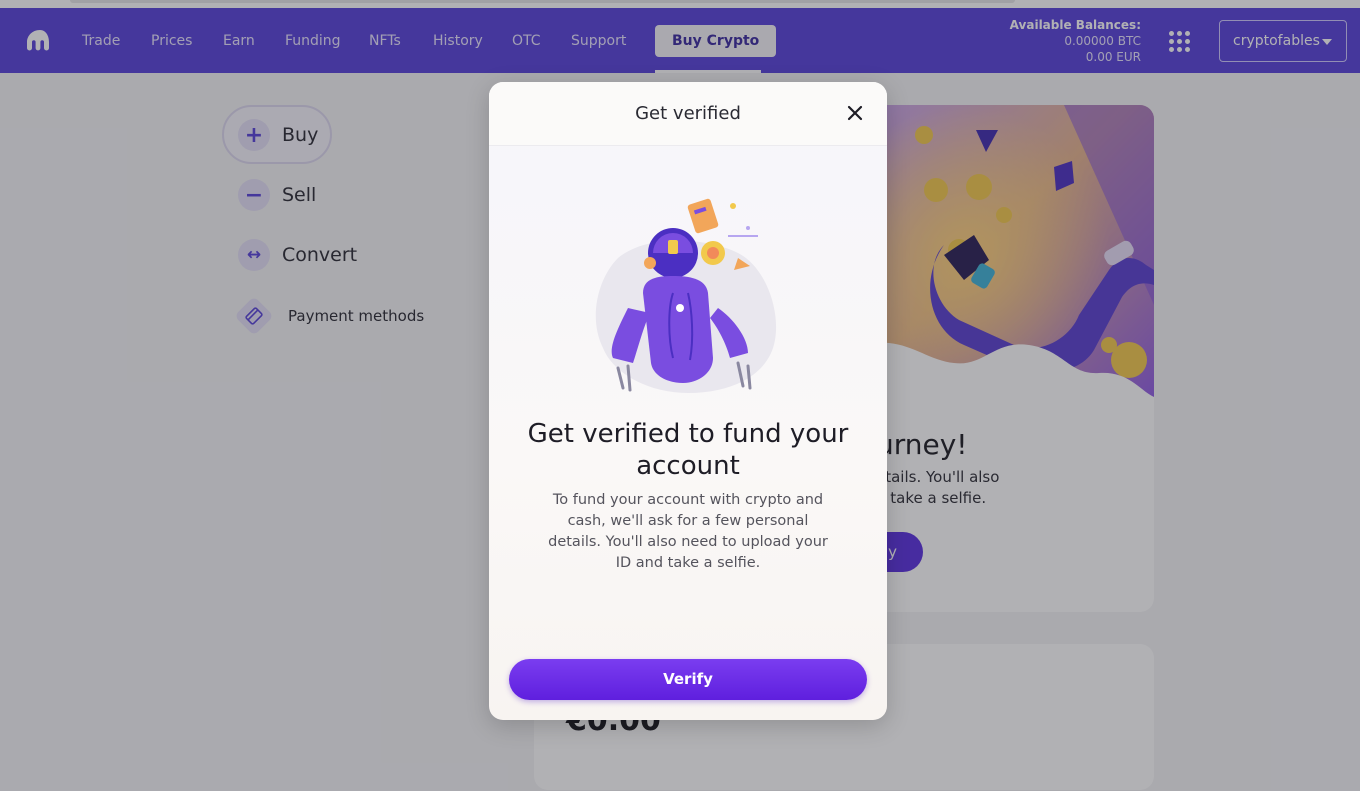 This screenshot has height=791, width=1360. What do you see at coordinates (686, 295) in the screenshot?
I see `robot-verification-illustration` at bounding box center [686, 295].